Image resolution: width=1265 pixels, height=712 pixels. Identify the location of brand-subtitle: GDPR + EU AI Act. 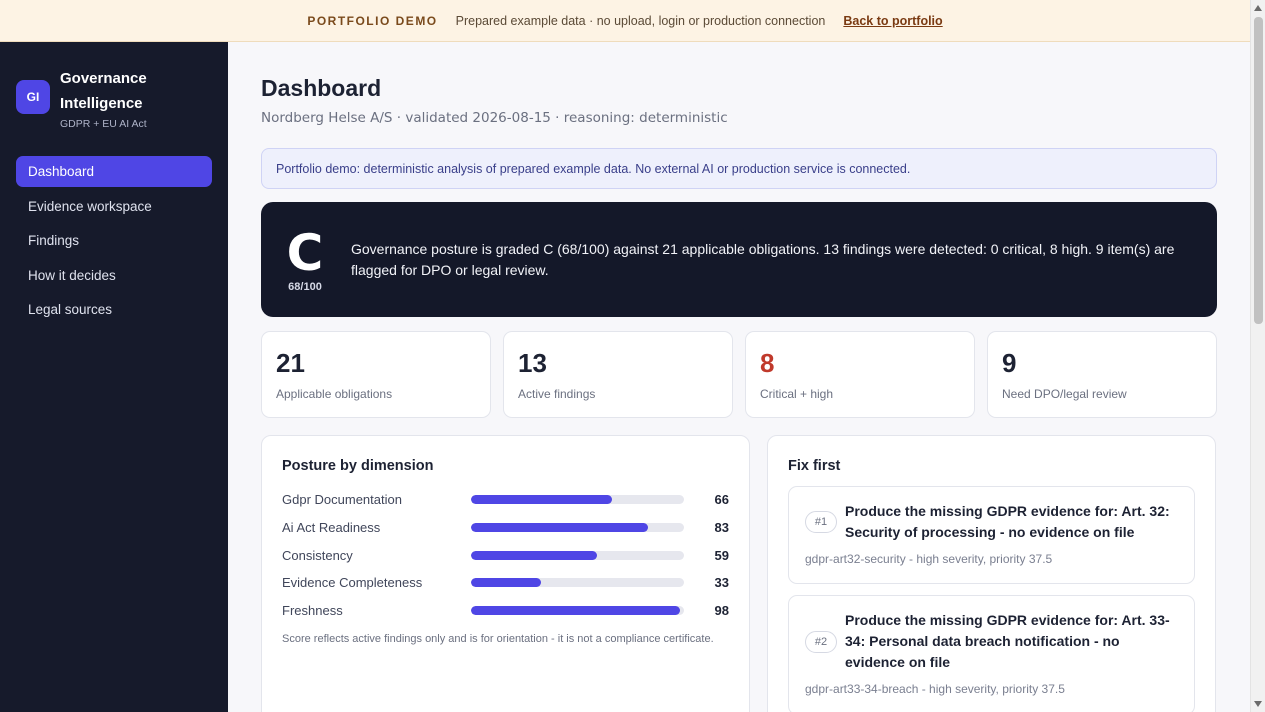
(103, 124).